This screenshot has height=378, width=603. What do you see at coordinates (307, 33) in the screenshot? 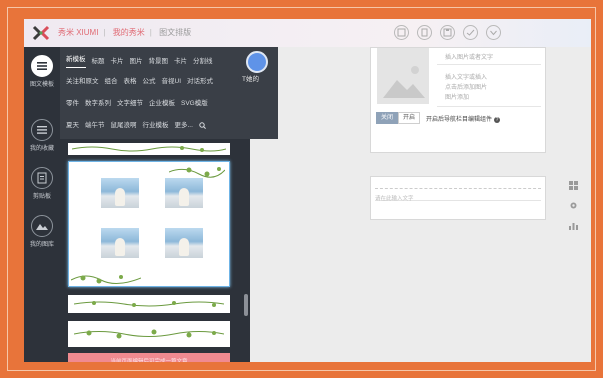
I see `top-bar: 秀米 XIUMI | 我的秀米 | 图文排版` at bounding box center [307, 33].